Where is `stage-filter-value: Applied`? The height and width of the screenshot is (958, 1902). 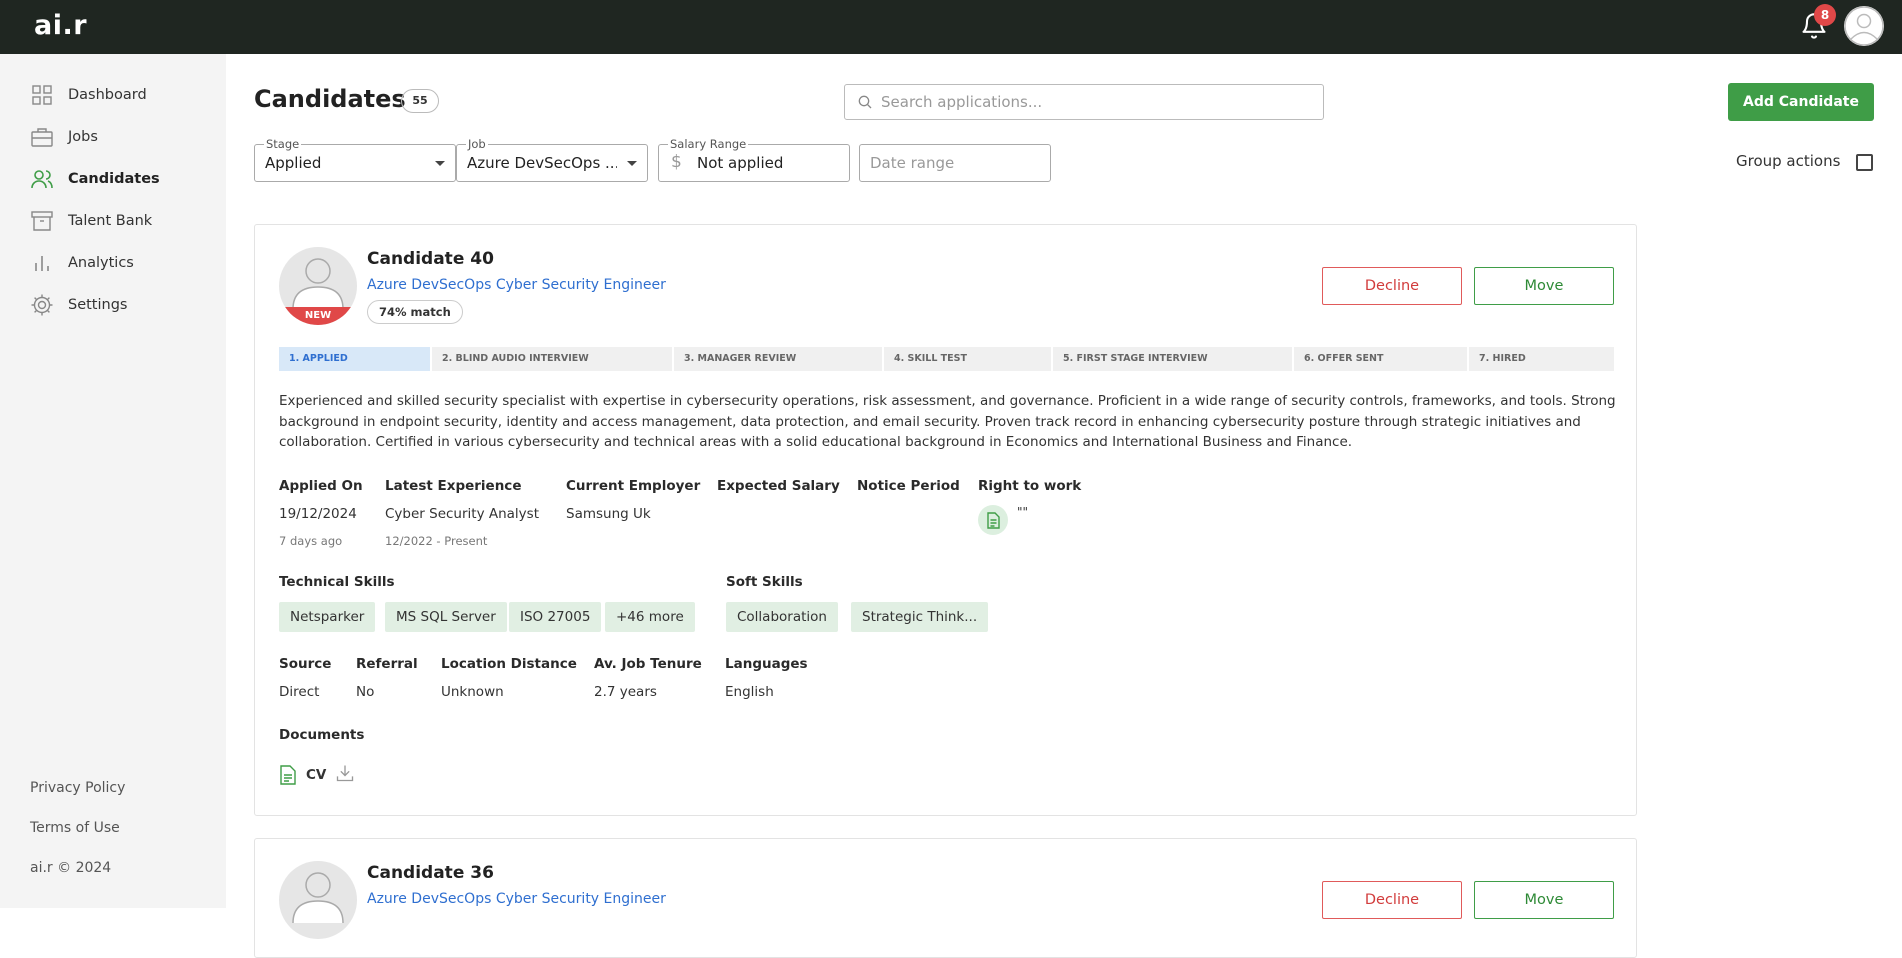 stage-filter-value: Applied is located at coordinates (293, 163).